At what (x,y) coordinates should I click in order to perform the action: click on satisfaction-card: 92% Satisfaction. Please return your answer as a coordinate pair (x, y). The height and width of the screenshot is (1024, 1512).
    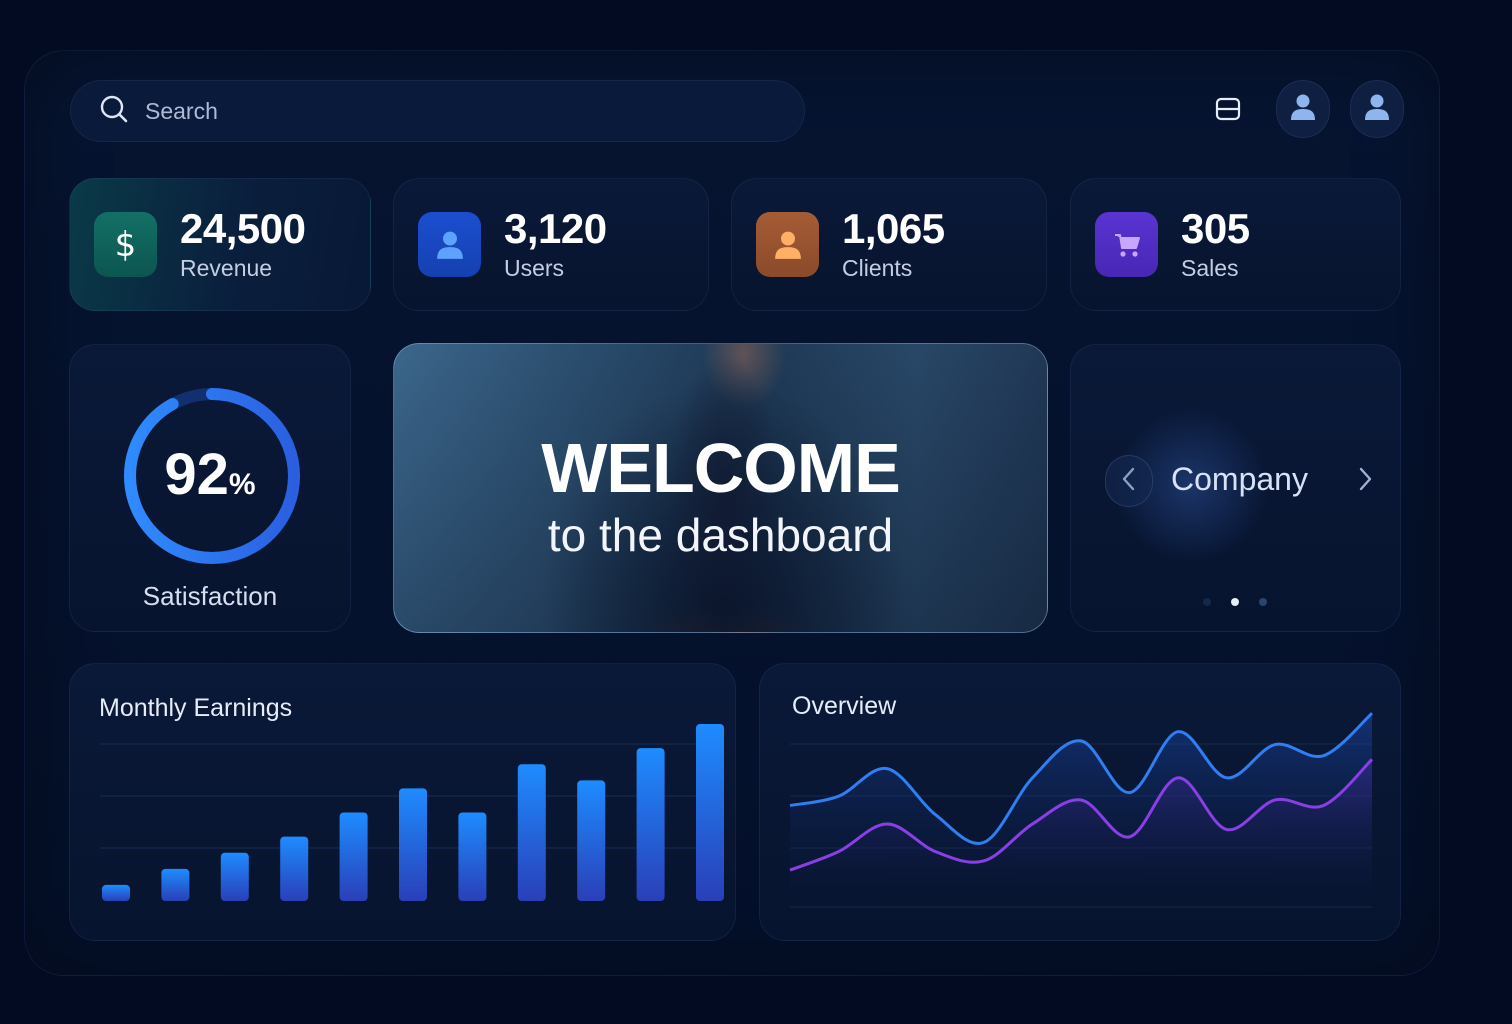
    Looking at the image, I should click on (210, 488).